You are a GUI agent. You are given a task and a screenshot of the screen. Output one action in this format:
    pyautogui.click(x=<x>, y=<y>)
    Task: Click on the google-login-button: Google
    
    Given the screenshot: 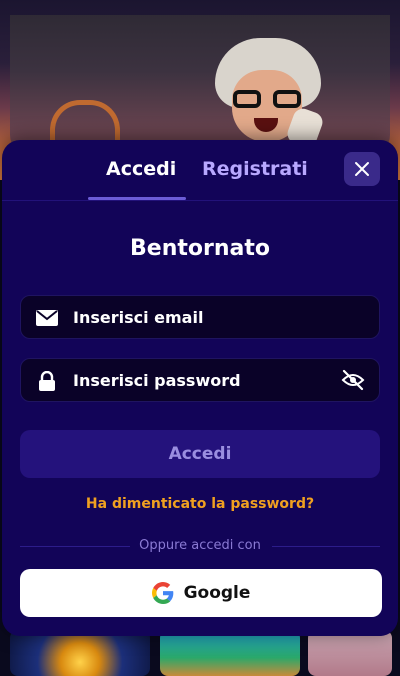 What is the action you would take?
    pyautogui.click(x=201, y=593)
    